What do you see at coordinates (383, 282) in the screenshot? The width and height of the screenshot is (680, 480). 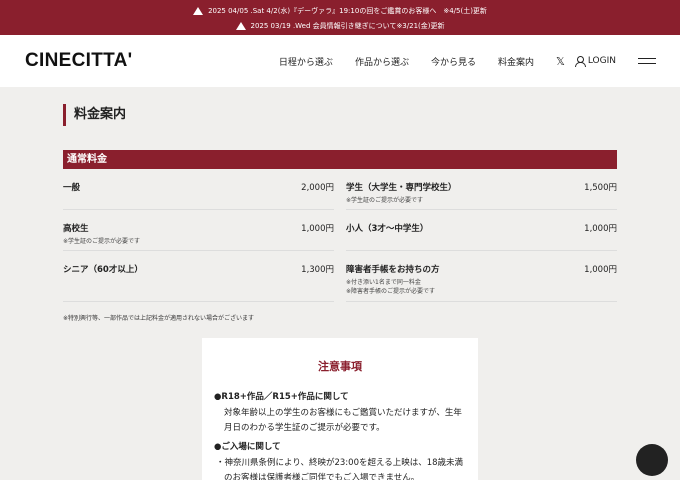 I see `price-note: ※付き添い1名まで同一料金` at bounding box center [383, 282].